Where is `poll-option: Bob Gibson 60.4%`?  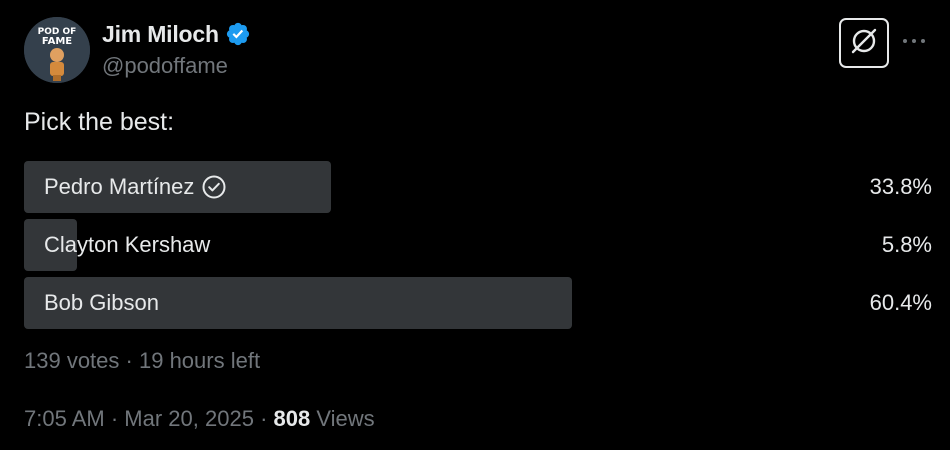
poll-option: Bob Gibson 60.4% is located at coordinates (478, 303).